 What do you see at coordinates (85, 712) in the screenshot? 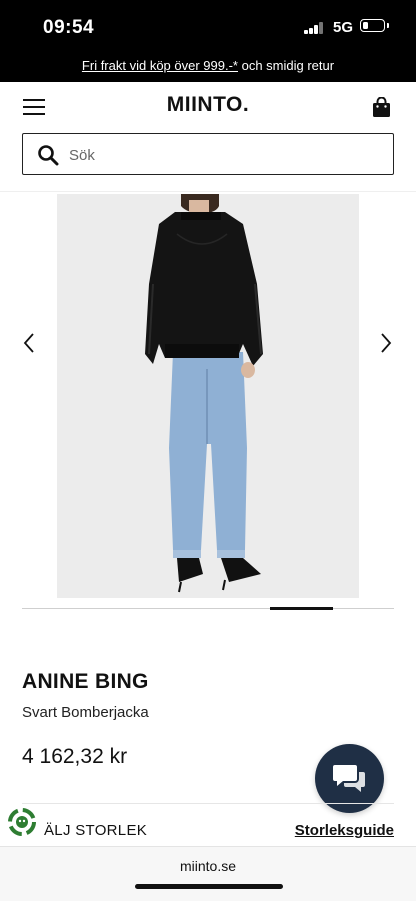
I see `product-name: Svart Bomberjacka` at bounding box center [85, 712].